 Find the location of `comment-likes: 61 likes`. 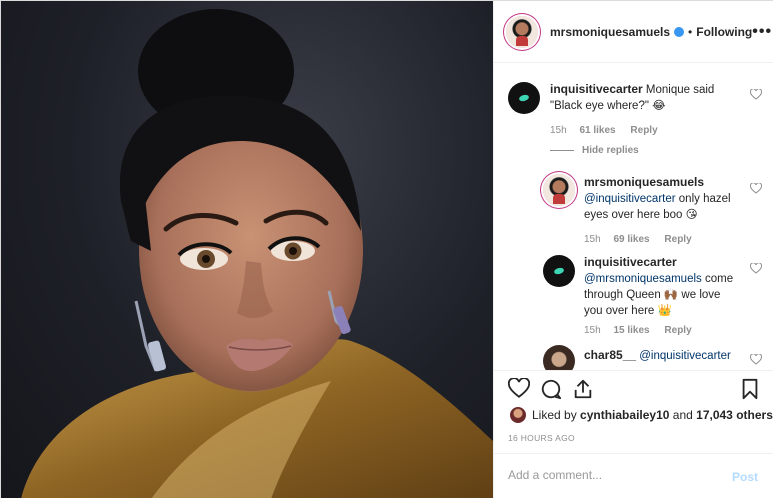

comment-likes: 61 likes is located at coordinates (597, 130).